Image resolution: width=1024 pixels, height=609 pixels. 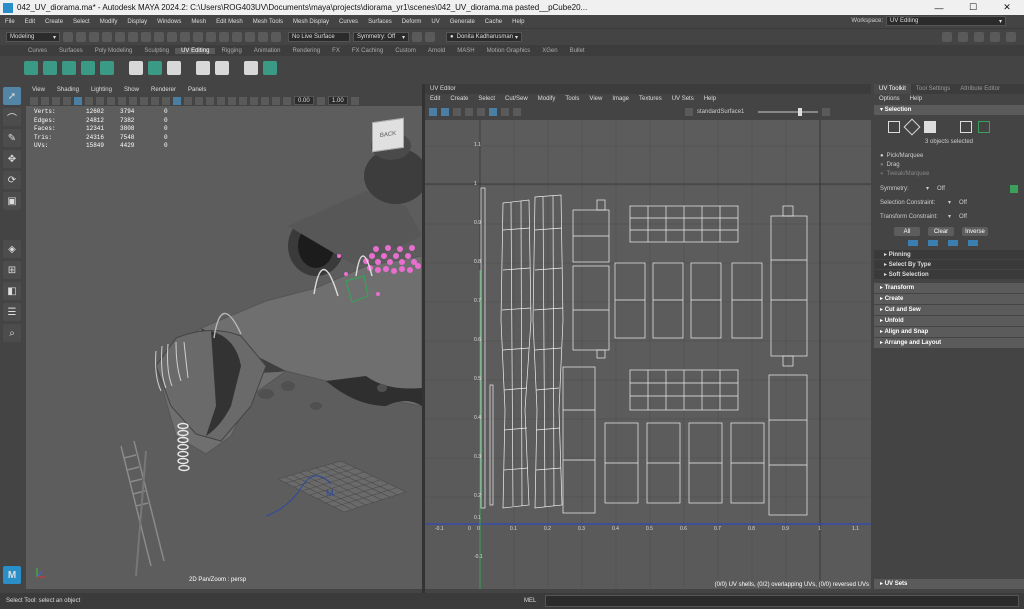 What do you see at coordinates (1011, 37) in the screenshot?
I see `outliner-icon` at bounding box center [1011, 37].